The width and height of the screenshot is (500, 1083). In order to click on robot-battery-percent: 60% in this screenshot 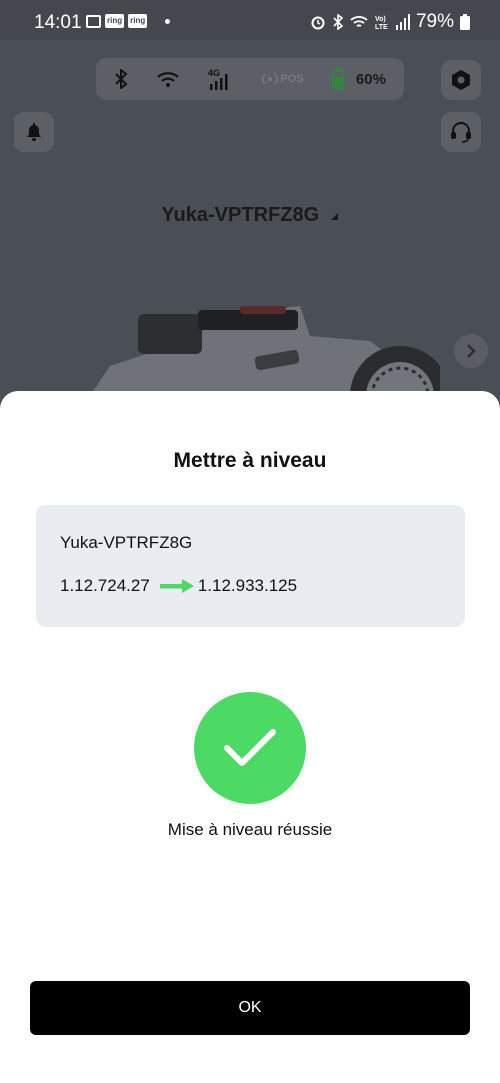, I will do `click(370, 79)`.